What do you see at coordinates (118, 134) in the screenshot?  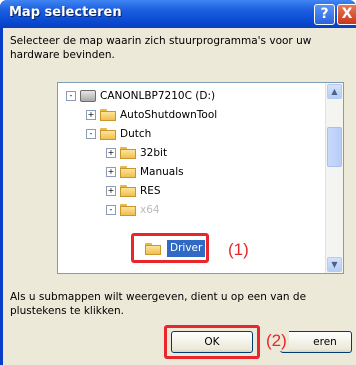 I see `tree-item-dutch: - Dutch` at bounding box center [118, 134].